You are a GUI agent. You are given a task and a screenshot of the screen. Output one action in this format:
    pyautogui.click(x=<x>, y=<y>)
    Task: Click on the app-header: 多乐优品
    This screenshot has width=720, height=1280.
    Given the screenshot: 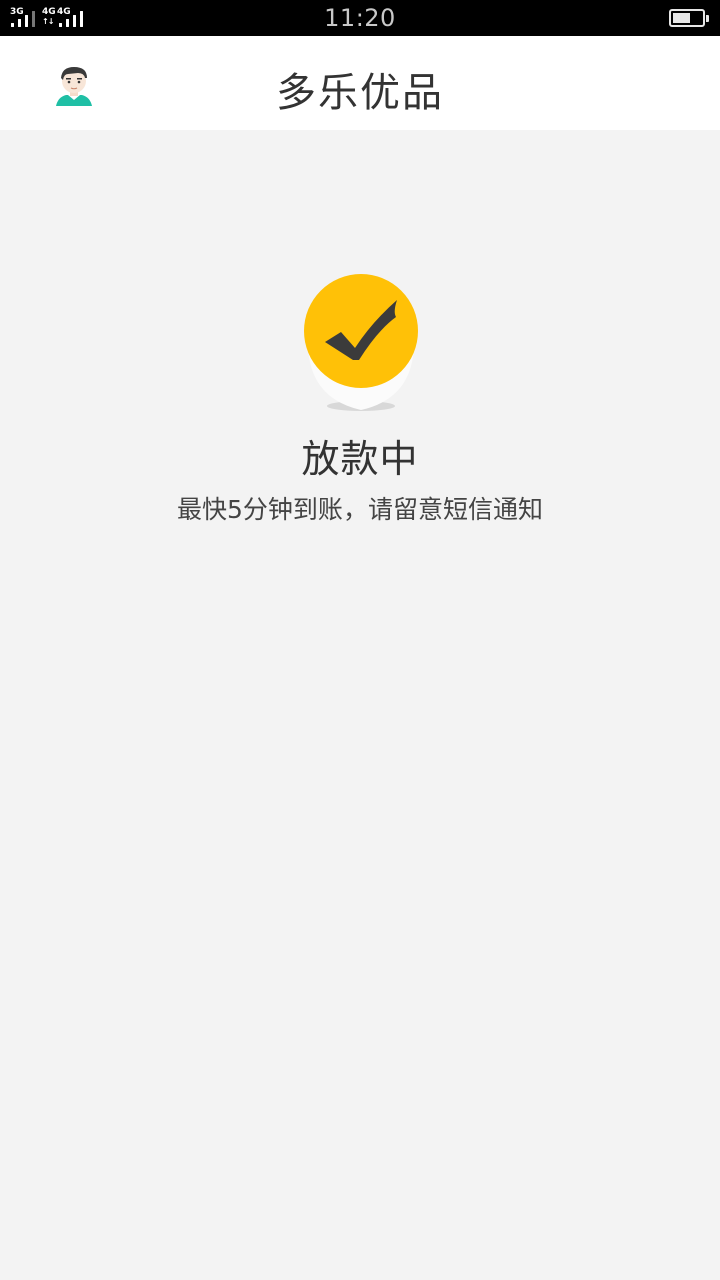 What is the action you would take?
    pyautogui.click(x=360, y=83)
    